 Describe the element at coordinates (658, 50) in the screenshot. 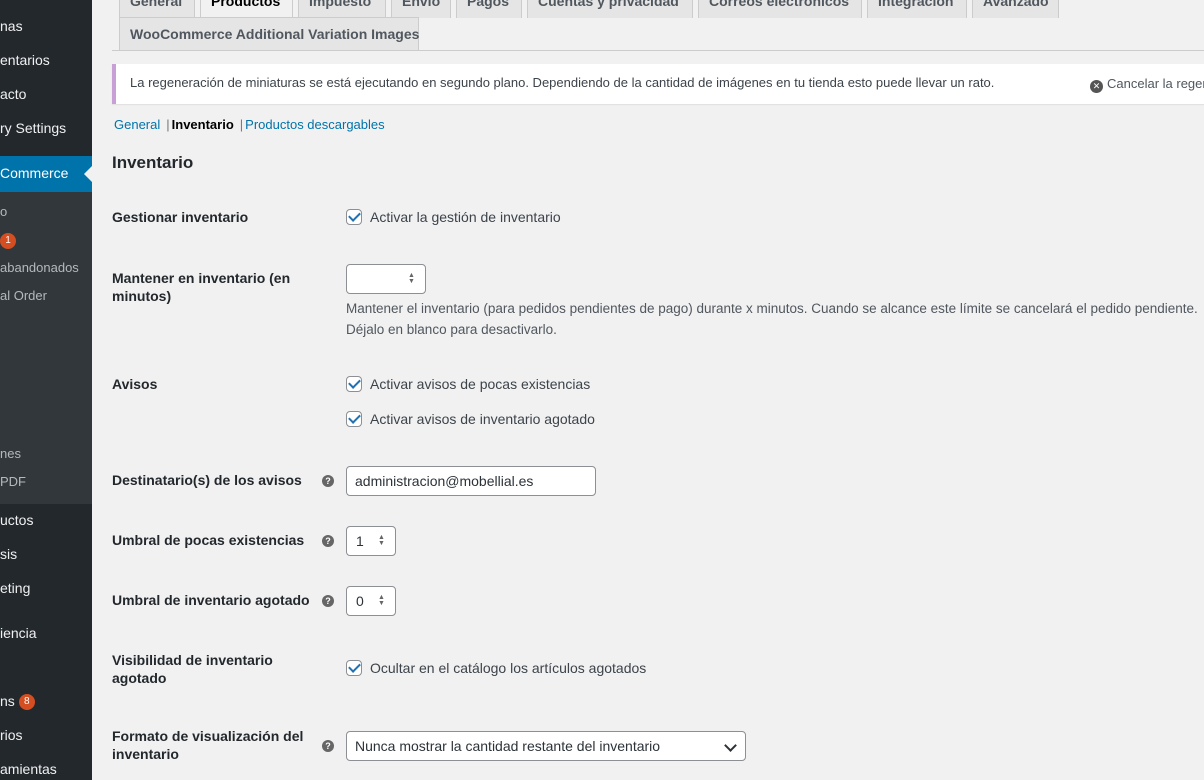

I see `tab-divider` at that location.